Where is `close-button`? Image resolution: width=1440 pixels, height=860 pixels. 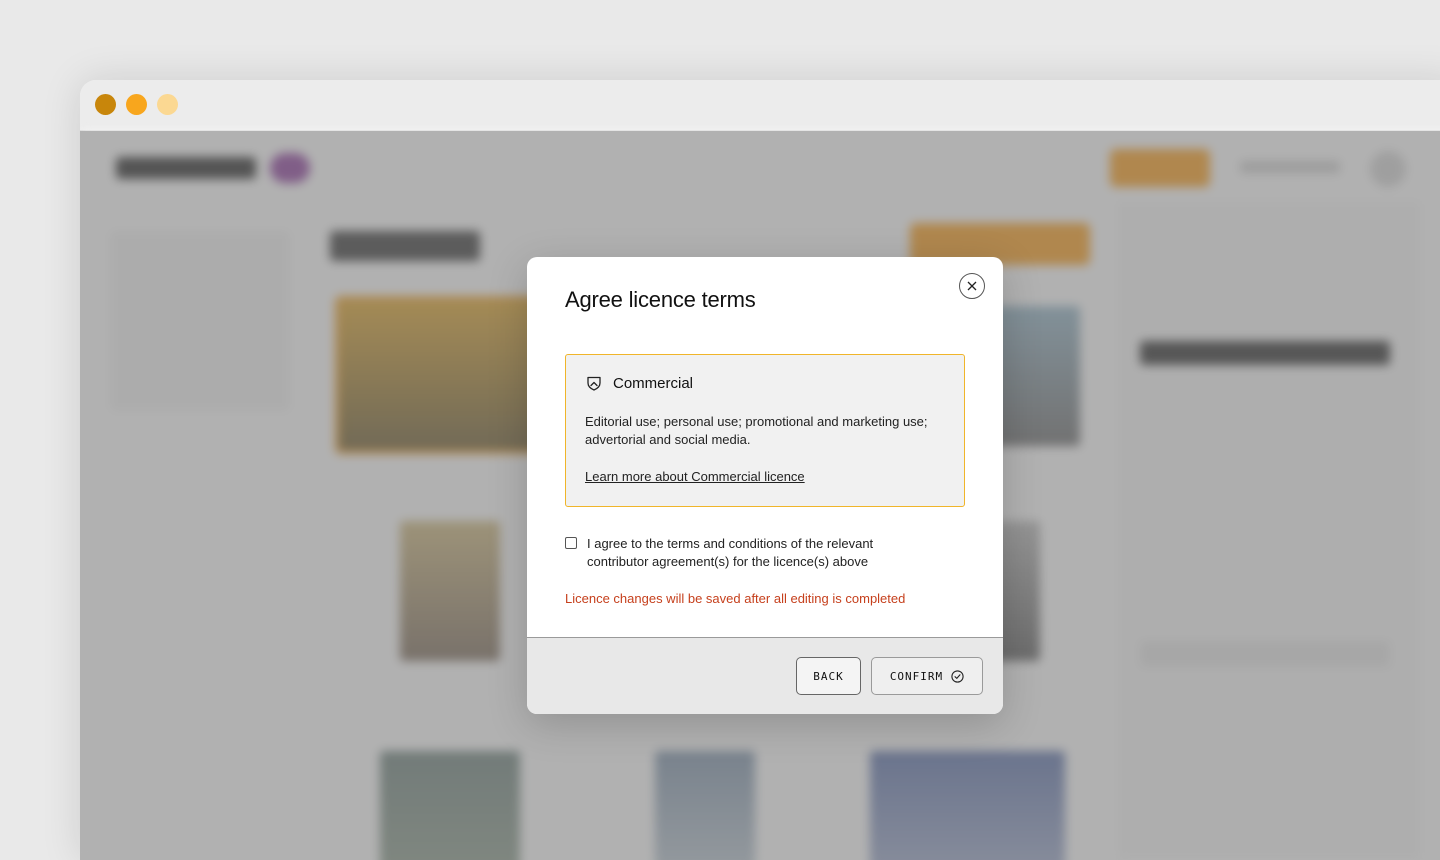 close-button is located at coordinates (972, 286).